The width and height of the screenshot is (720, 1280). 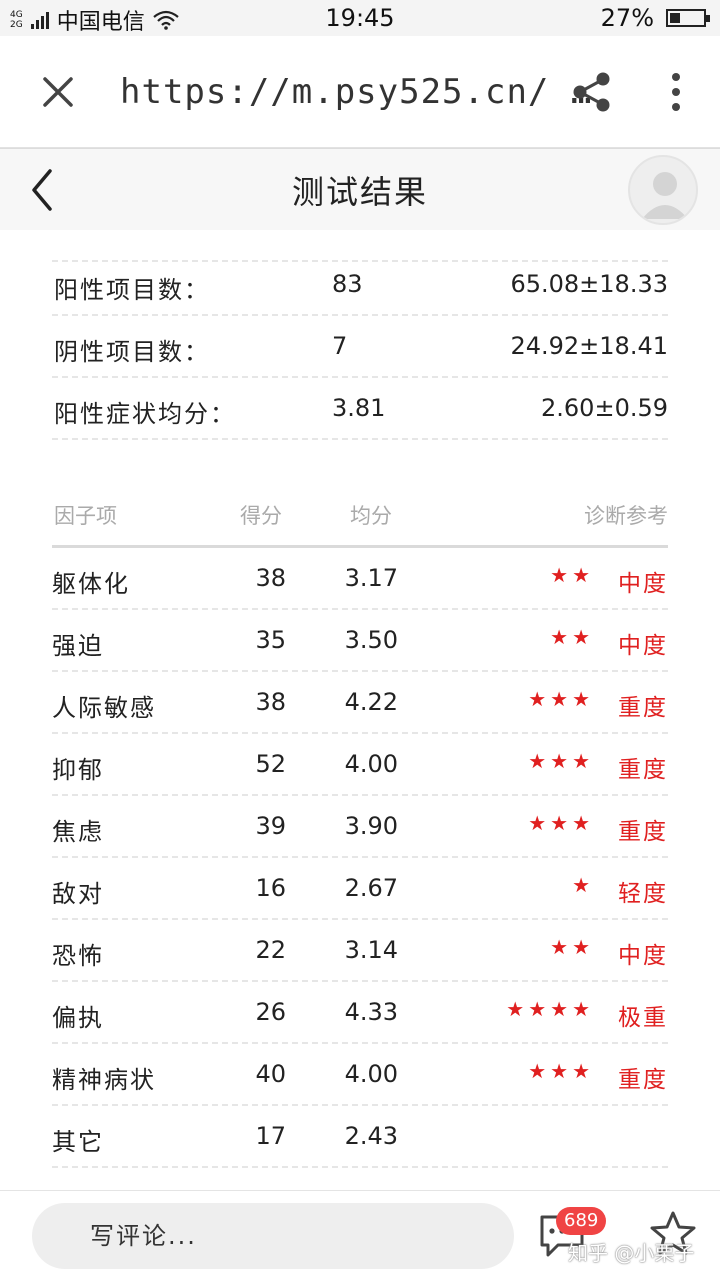 I want to click on factor-name: 恐怖, so click(x=78, y=956).